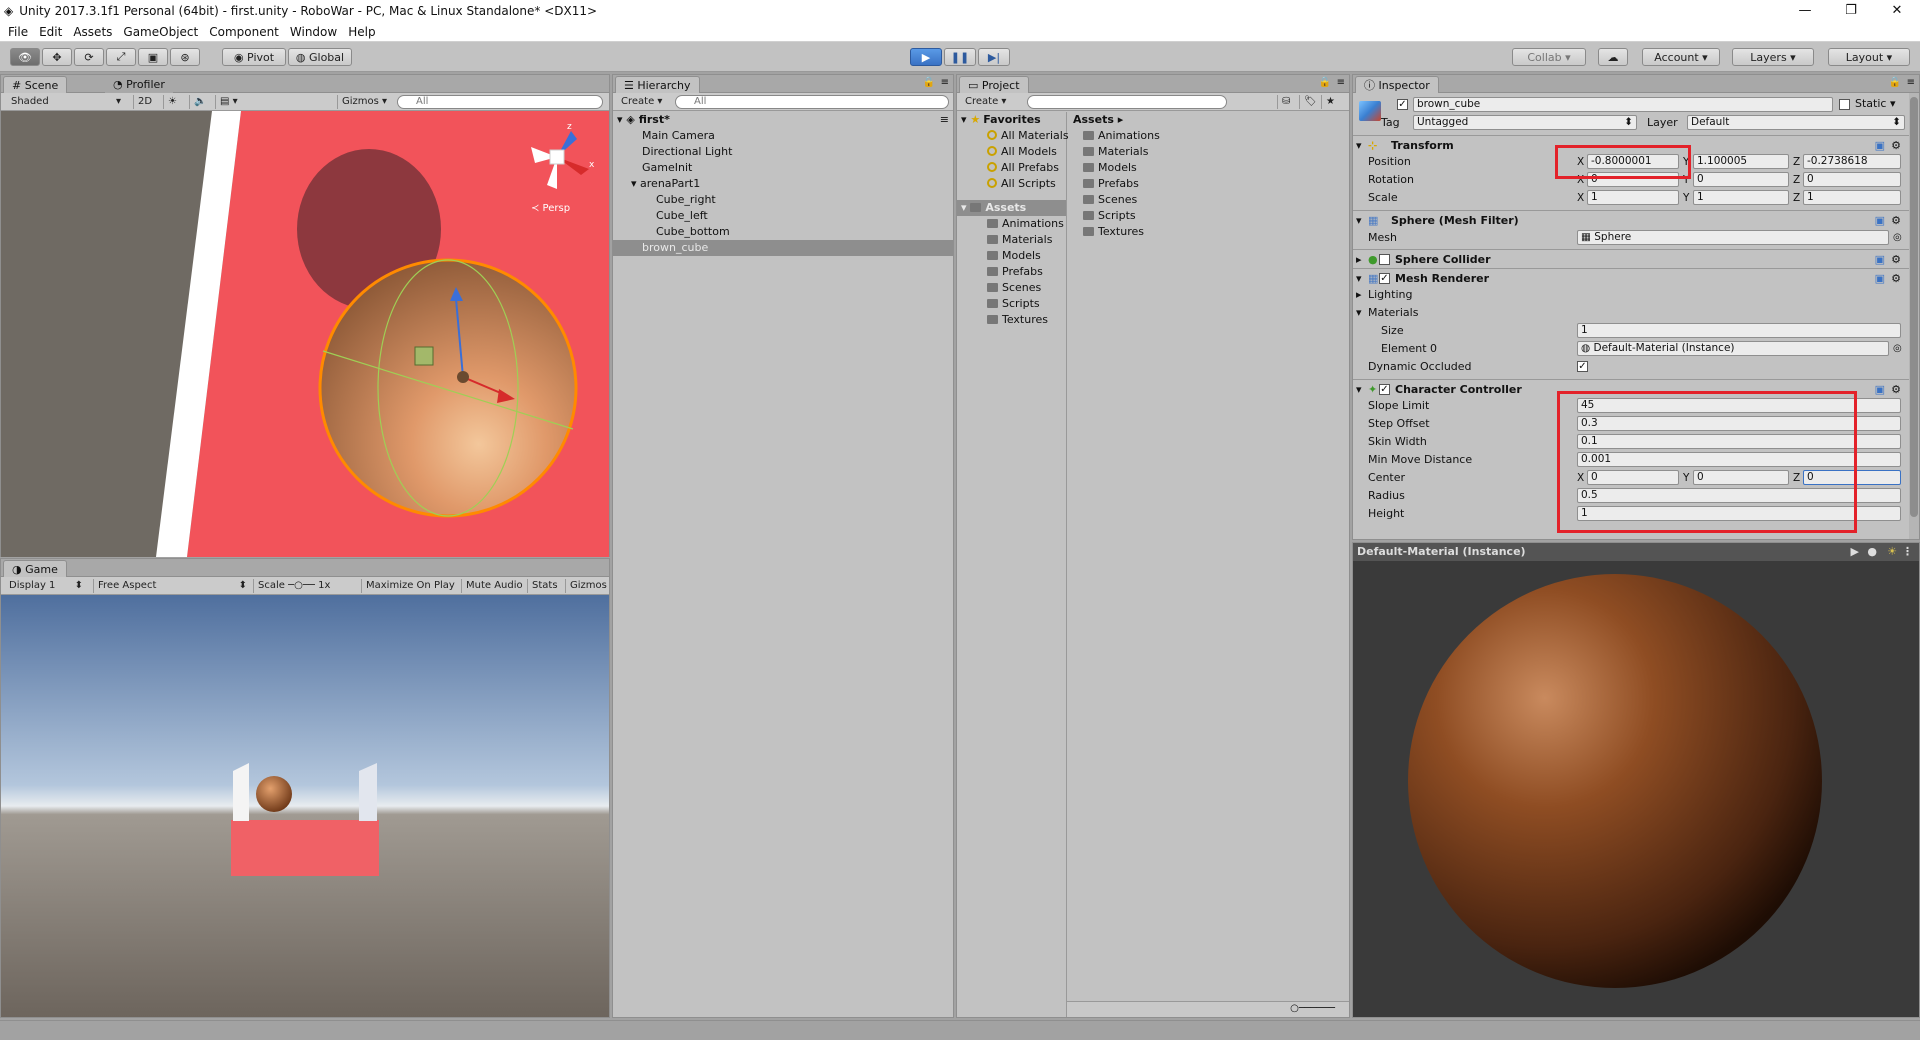  I want to click on asset-list-item: Scripts, so click(1209, 216).